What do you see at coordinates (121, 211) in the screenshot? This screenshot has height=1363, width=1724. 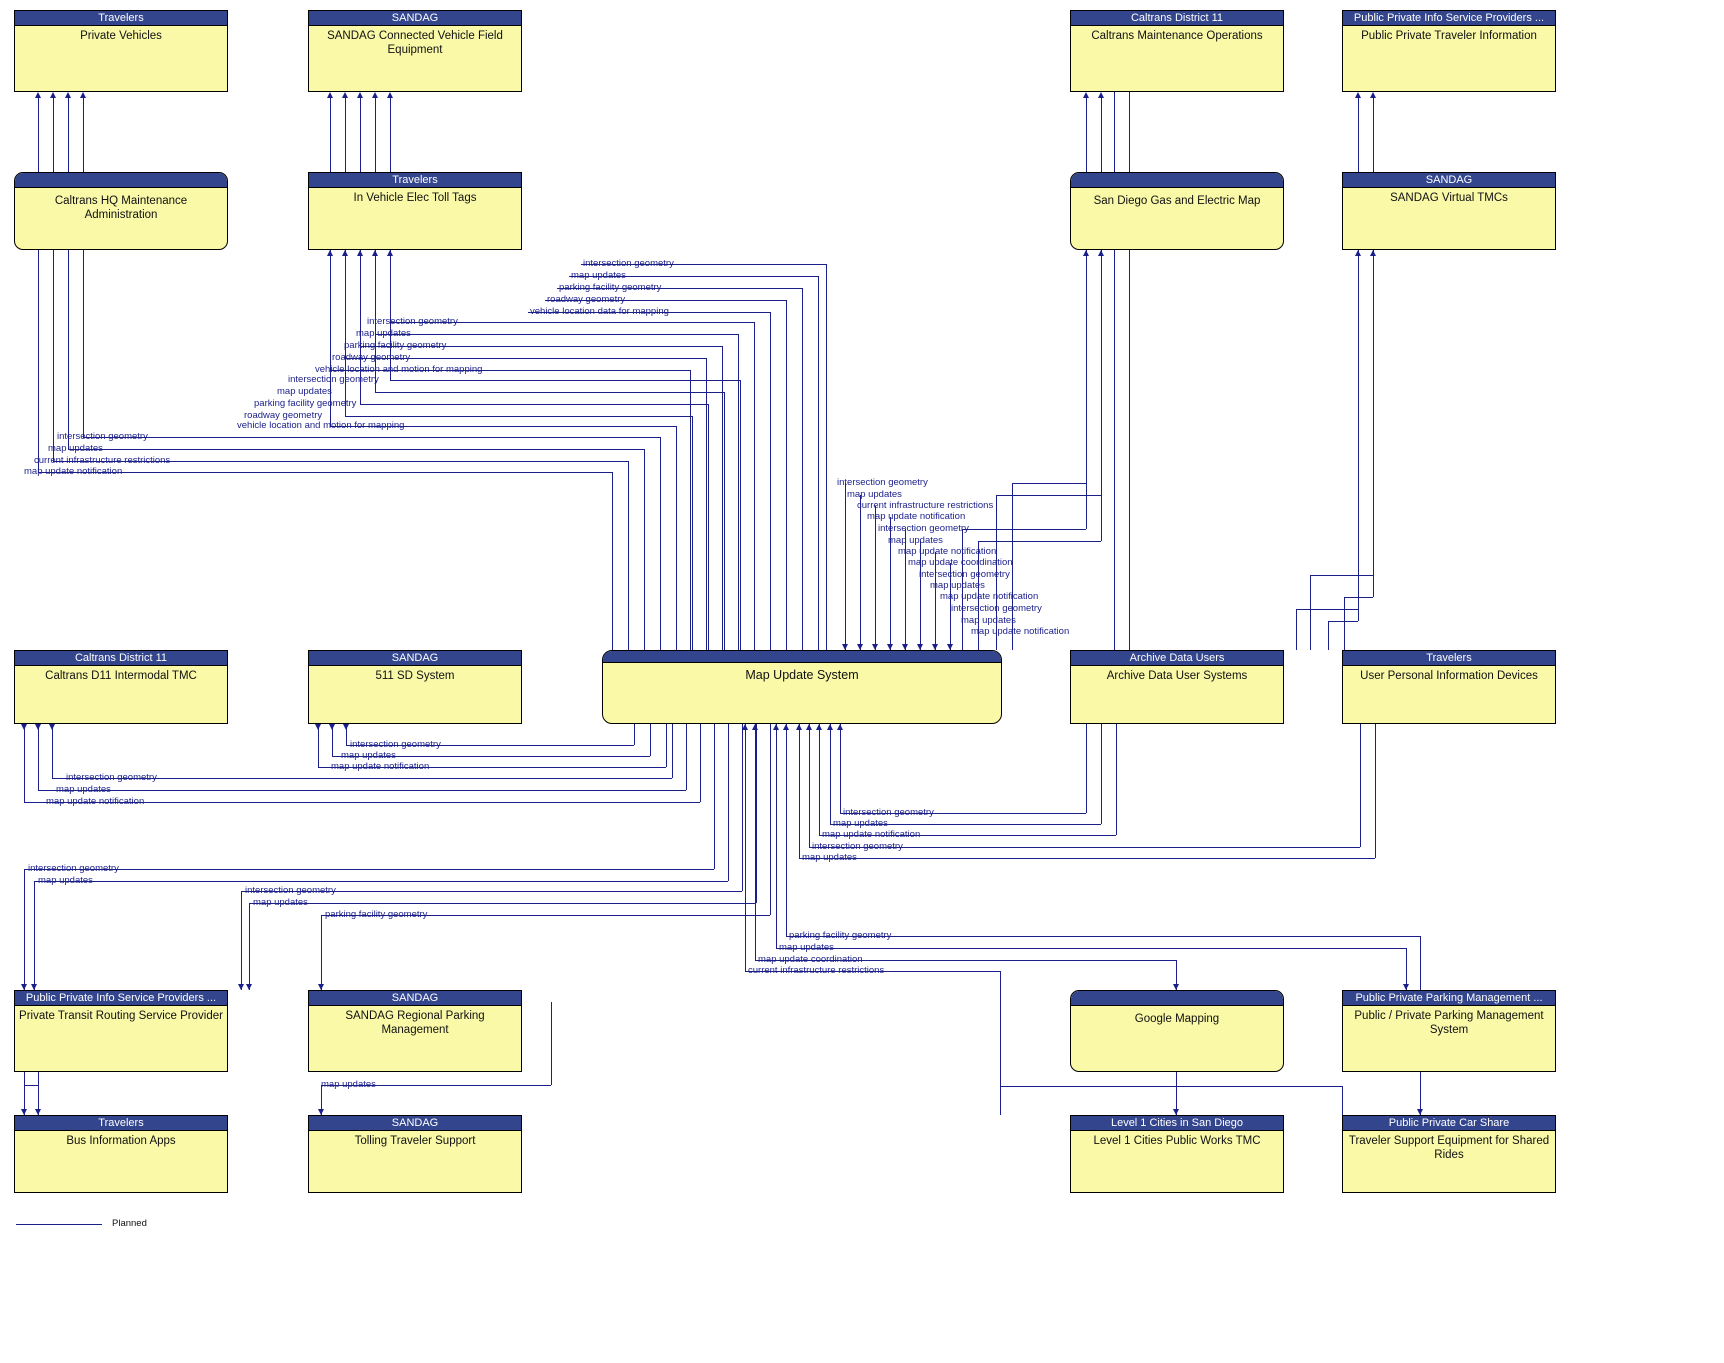 I see `element-box-caltrans_hq_maint: Caltrans HQ Maintenance Administration` at bounding box center [121, 211].